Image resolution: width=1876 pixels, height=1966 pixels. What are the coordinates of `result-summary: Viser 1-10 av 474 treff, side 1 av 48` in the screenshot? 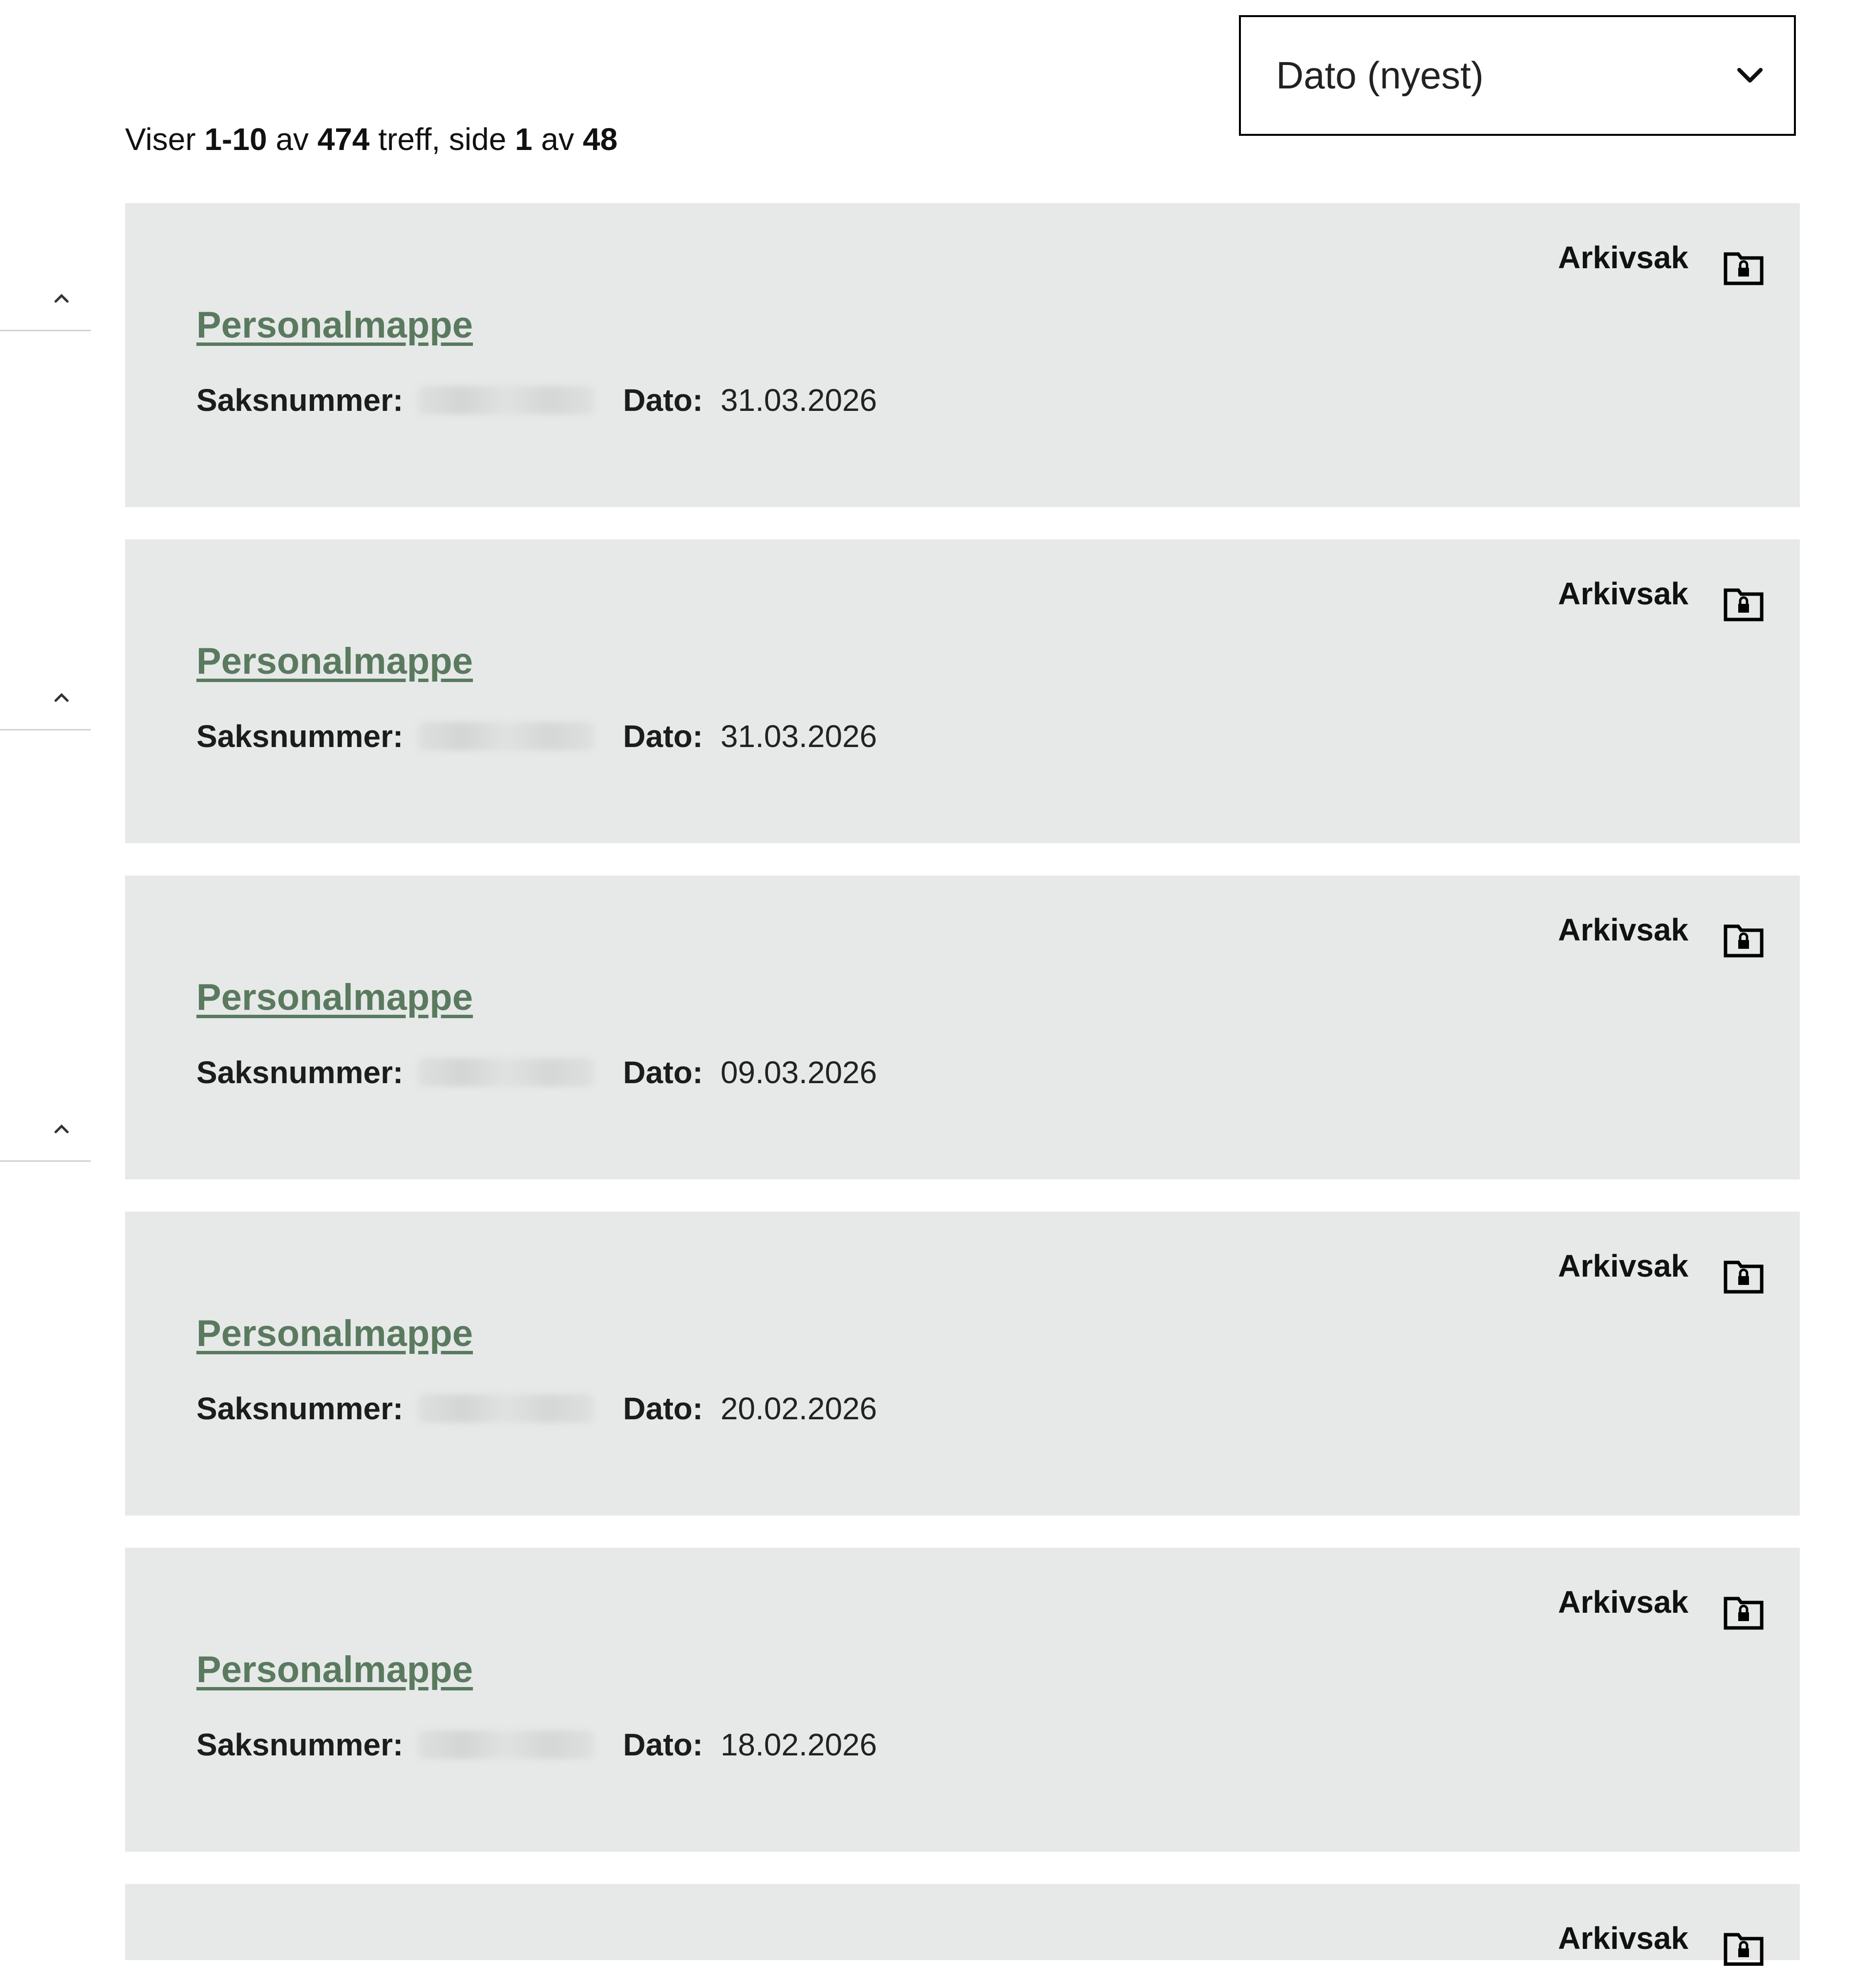 It's located at (371, 139).